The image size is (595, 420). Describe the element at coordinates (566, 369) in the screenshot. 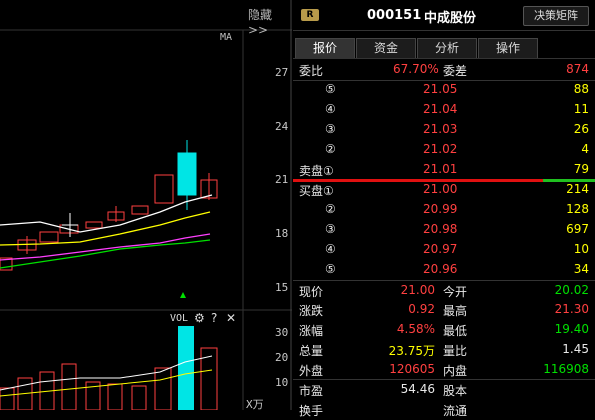

I see `stat-value: 116908` at that location.